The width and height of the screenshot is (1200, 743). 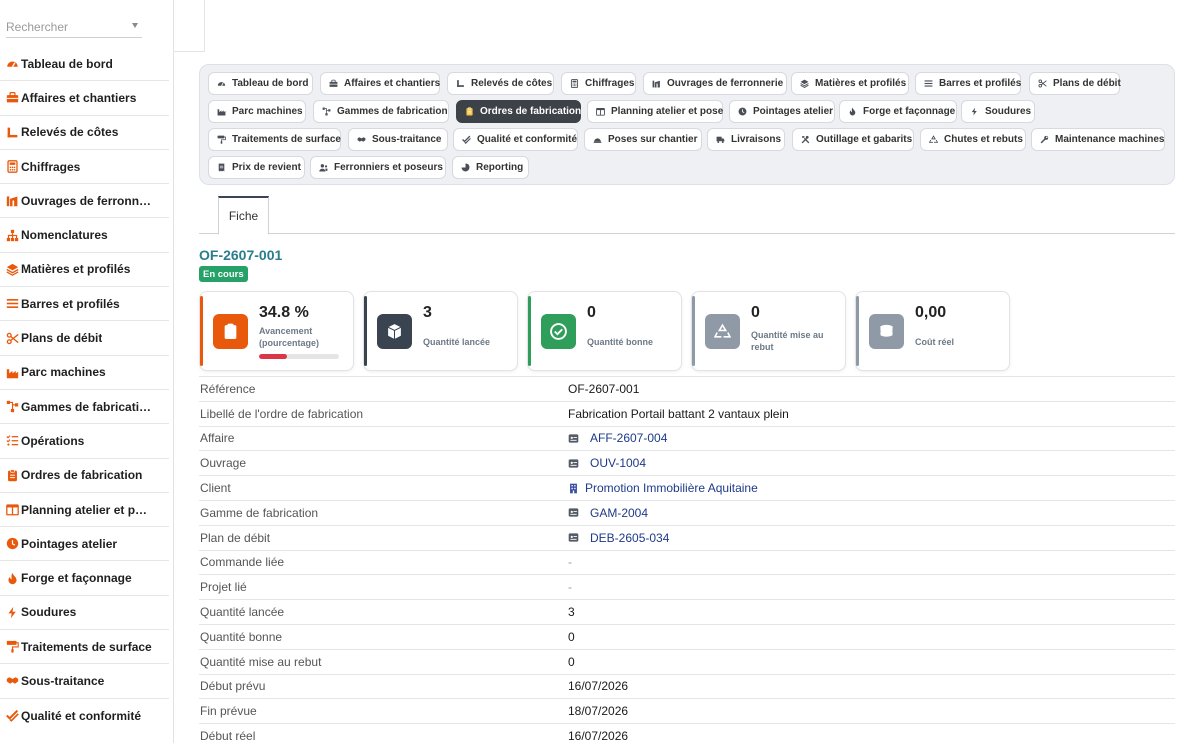 I want to click on module-button: Chiffrages, so click(x=598, y=83).